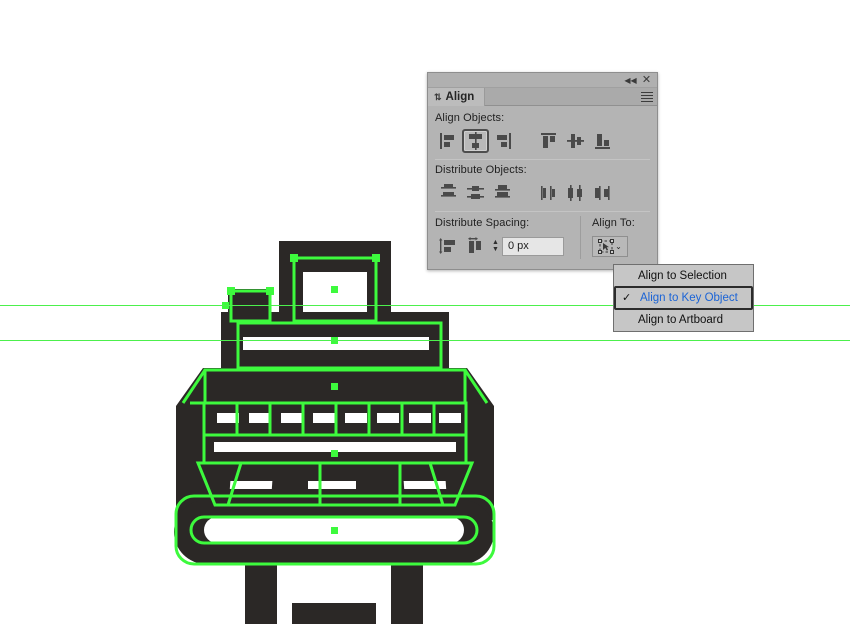 Image resolution: width=850 pixels, height=624 pixels. Describe the element at coordinates (475, 141) in the screenshot. I see `horizontal-align-center-button` at that location.